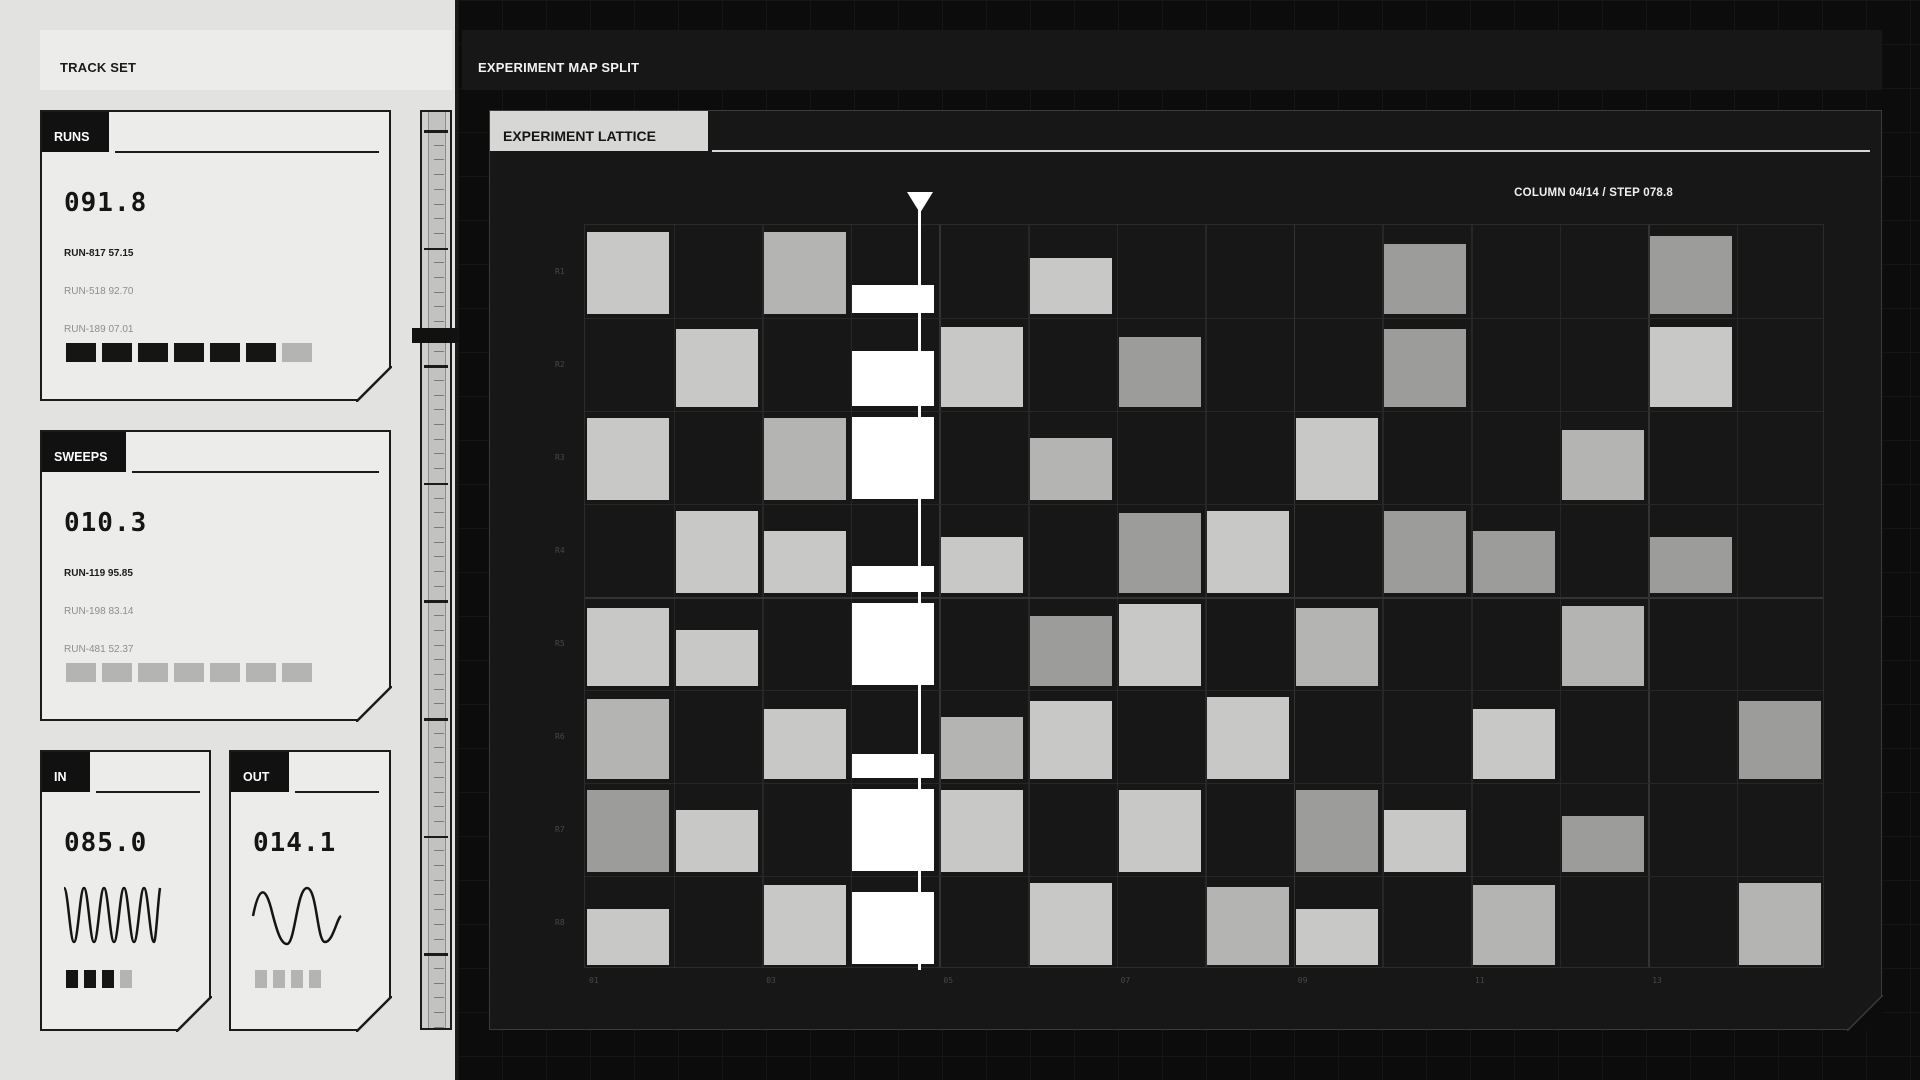 Image resolution: width=1920 pixels, height=1080 pixels. I want to click on timeline-scale, so click(436, 570).